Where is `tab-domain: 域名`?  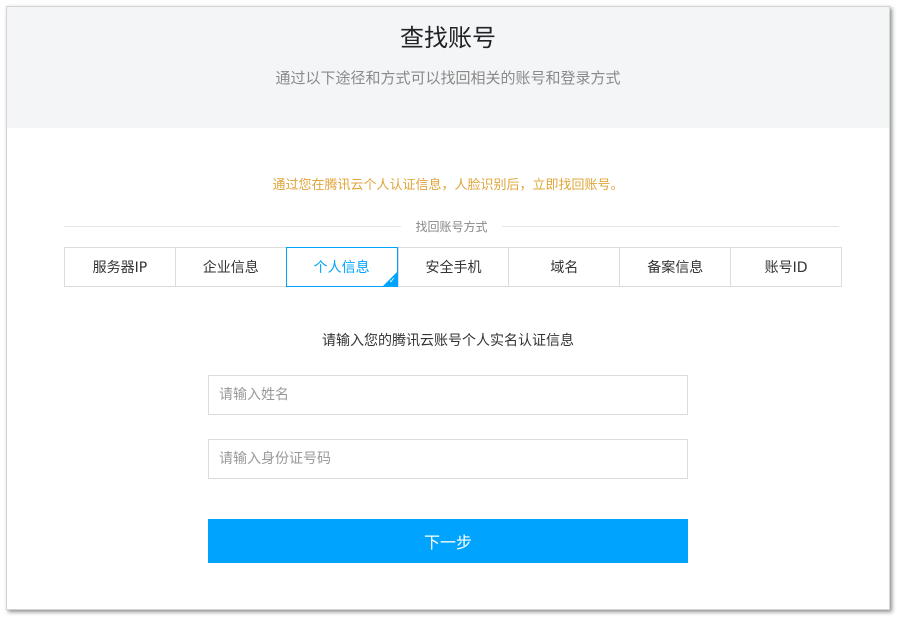
tab-domain: 域名 is located at coordinates (563, 267).